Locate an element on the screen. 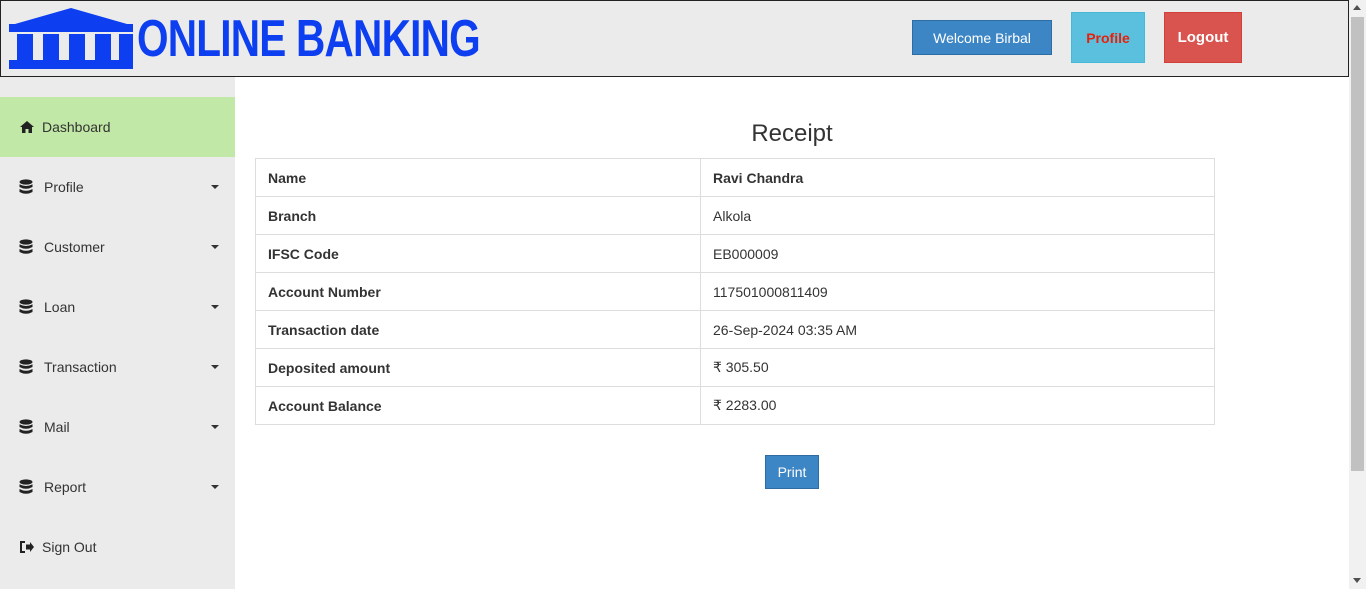 The height and width of the screenshot is (589, 1366). row-label: Branch is located at coordinates (478, 215).